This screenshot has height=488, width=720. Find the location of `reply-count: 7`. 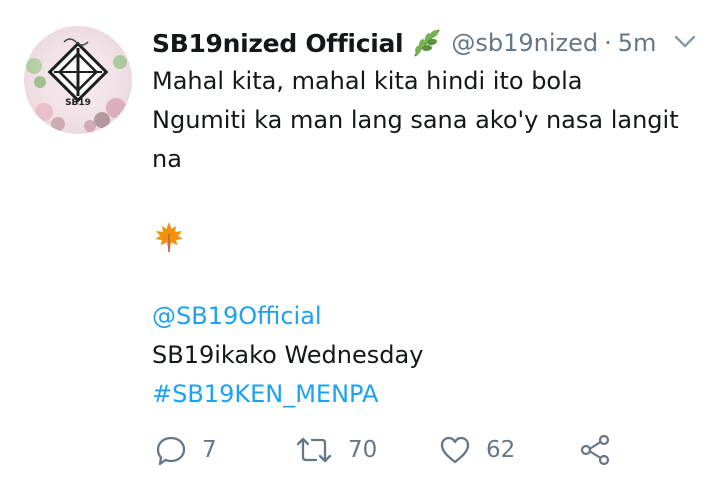

reply-count: 7 is located at coordinates (209, 450).